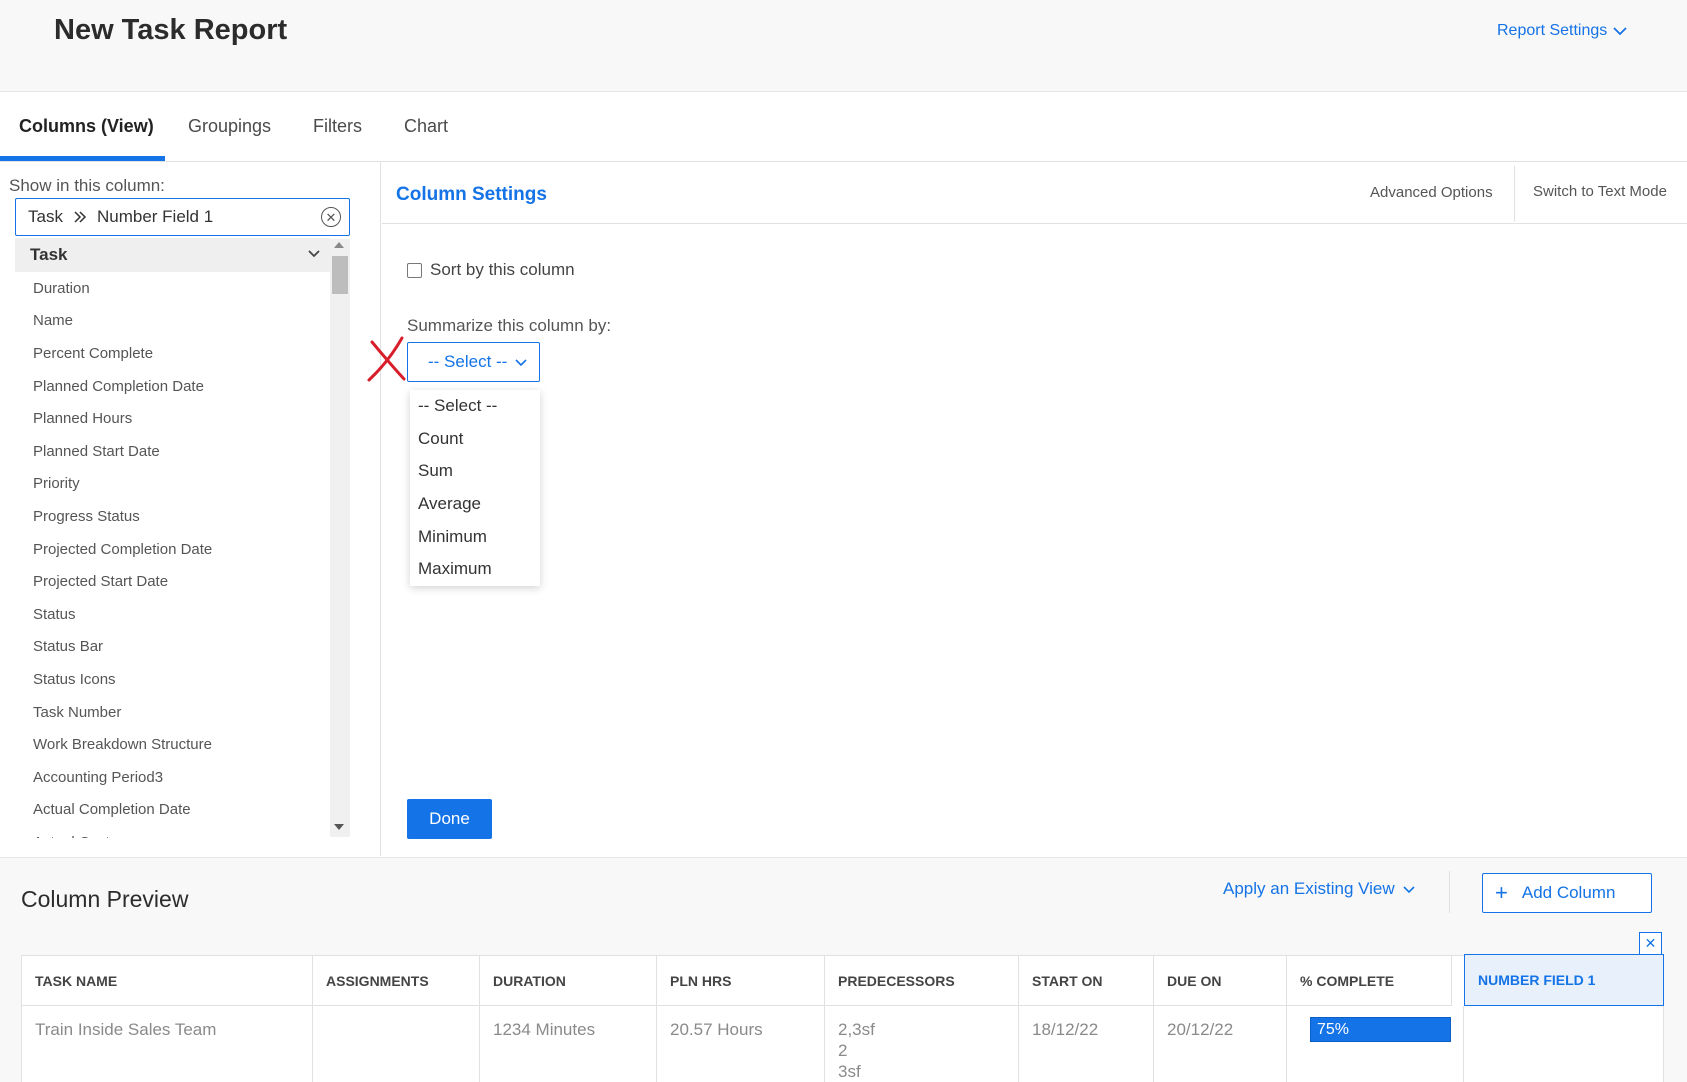 The image size is (1687, 1082). What do you see at coordinates (49, 254) in the screenshot?
I see `field-group-label: Task` at bounding box center [49, 254].